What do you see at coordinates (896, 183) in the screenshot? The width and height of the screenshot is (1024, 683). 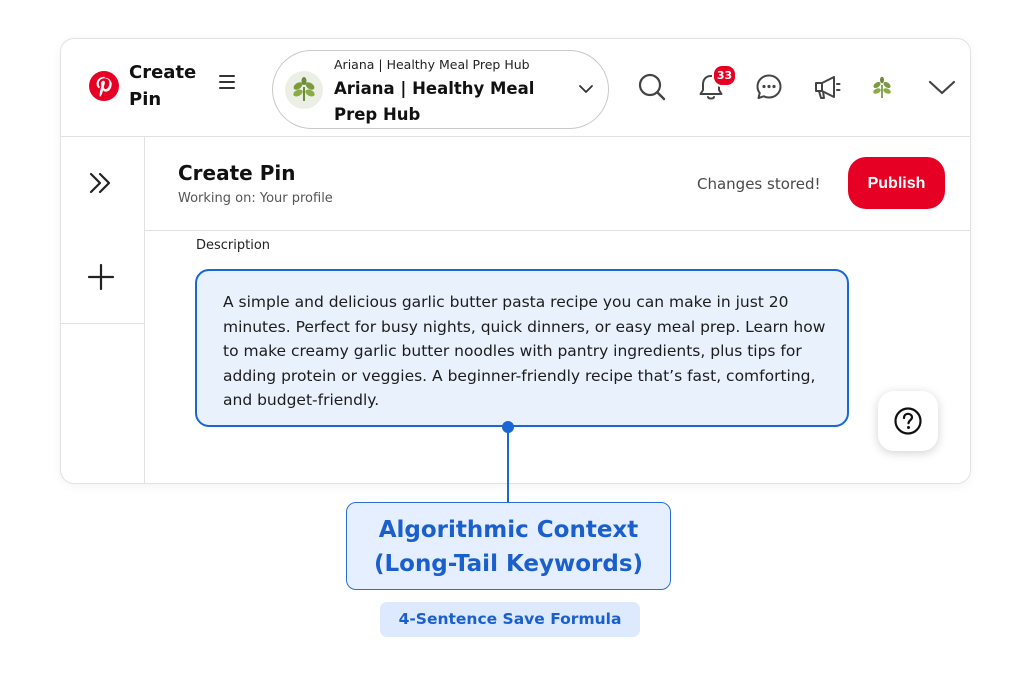 I see `publish-button: Publish` at bounding box center [896, 183].